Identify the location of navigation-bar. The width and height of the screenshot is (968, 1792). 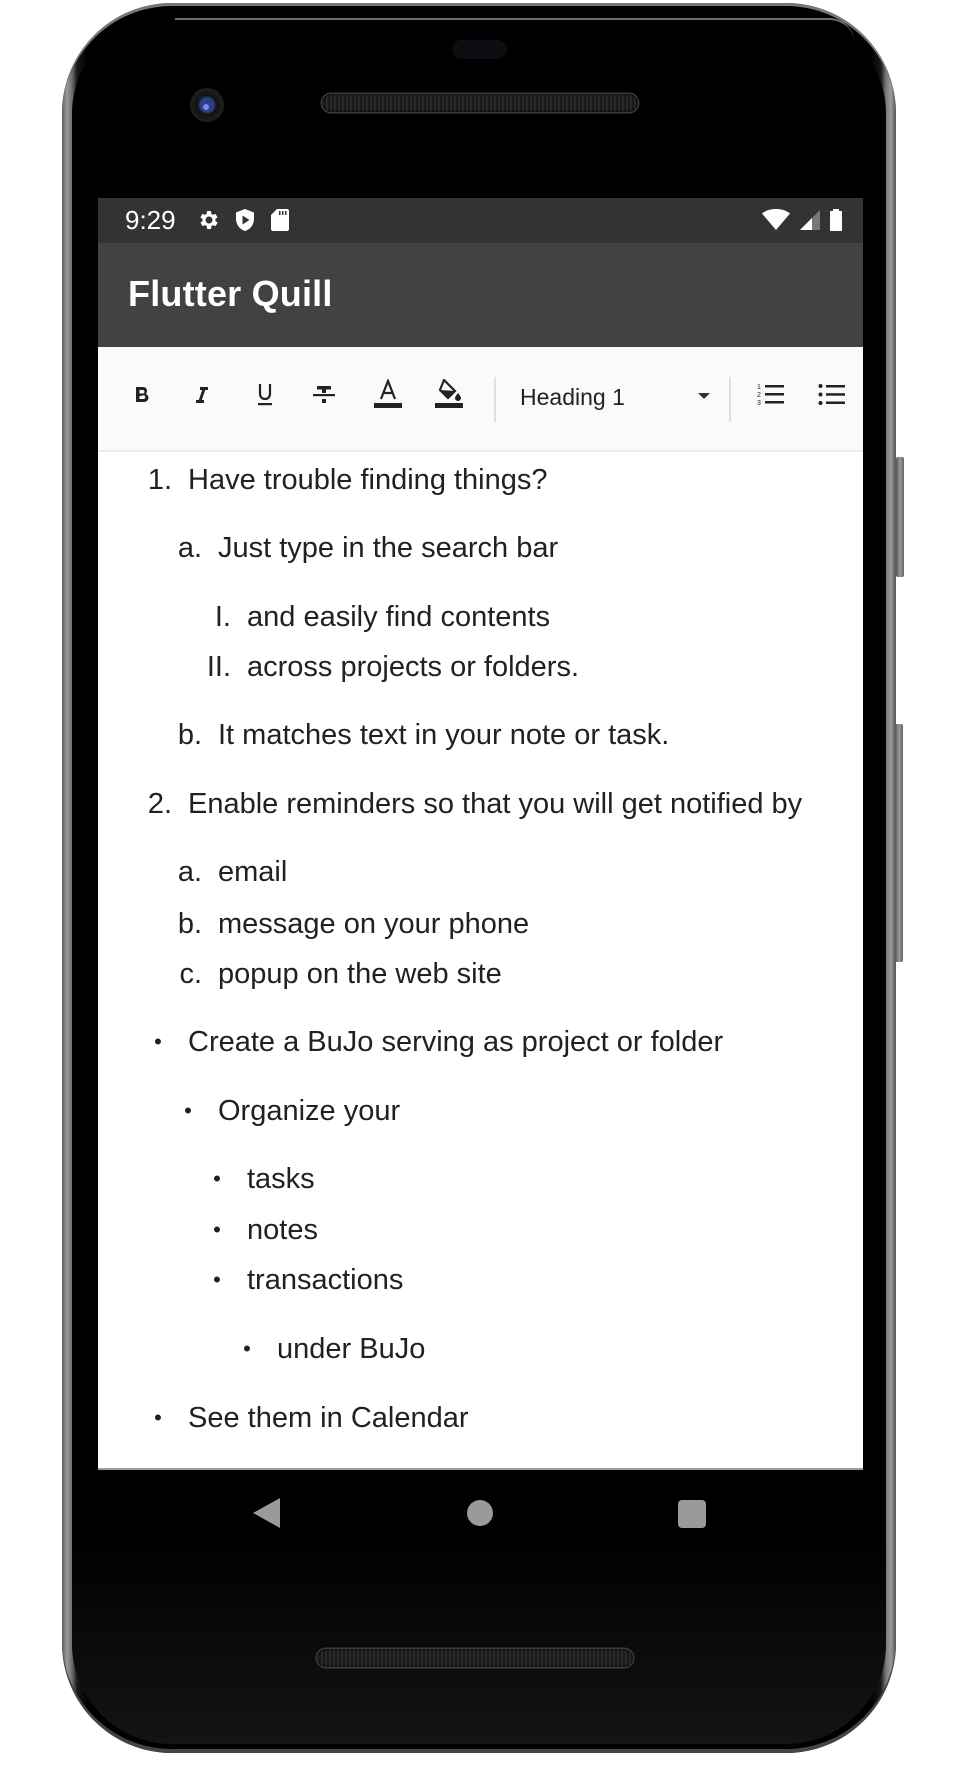
(480, 1506).